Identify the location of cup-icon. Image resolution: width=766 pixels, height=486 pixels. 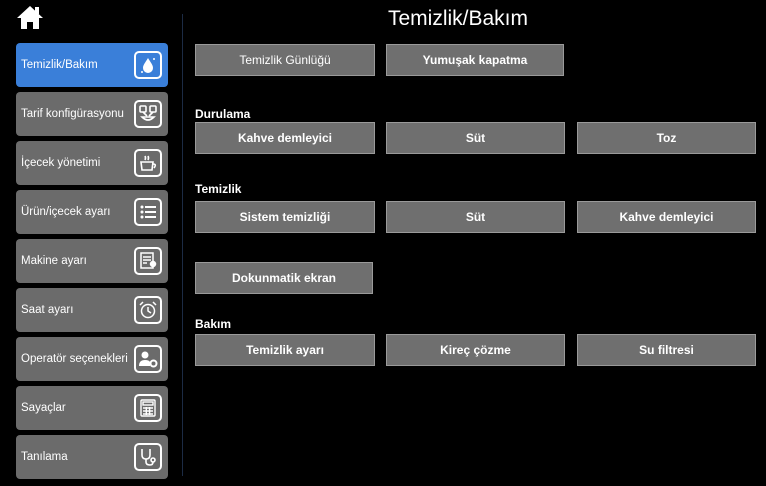
(148, 163).